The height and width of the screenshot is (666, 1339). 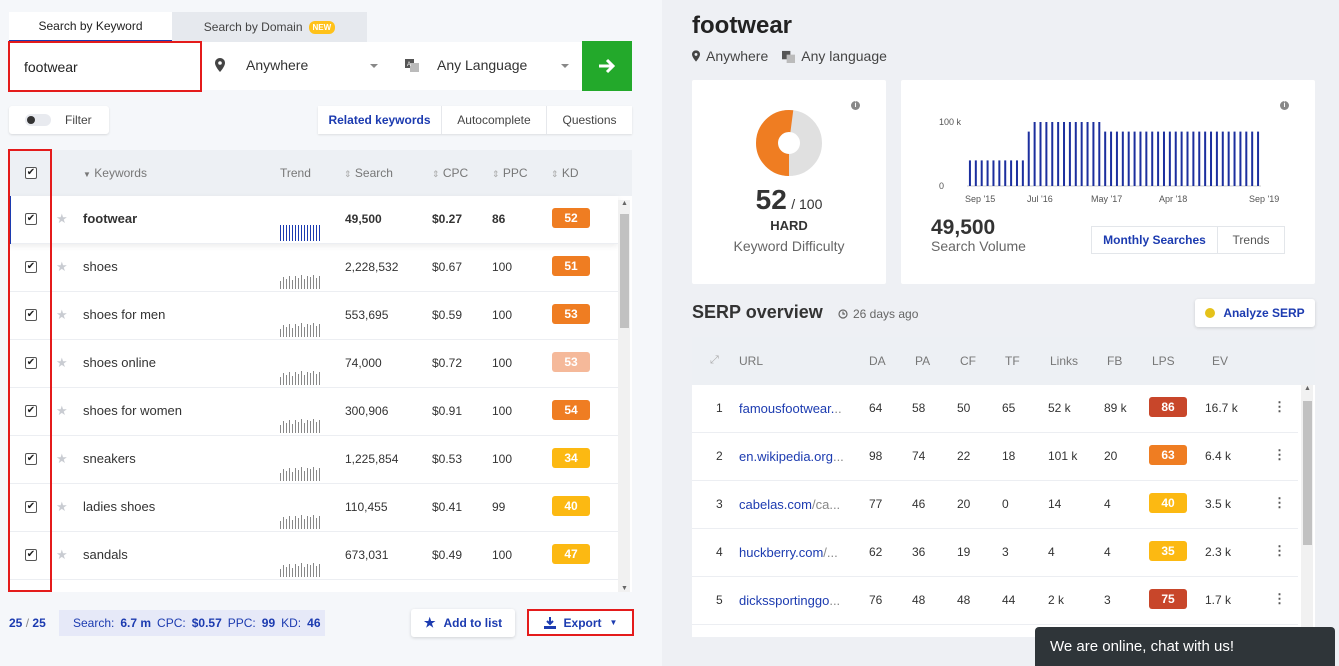 I want to click on kd-max: / 100, so click(x=807, y=204).